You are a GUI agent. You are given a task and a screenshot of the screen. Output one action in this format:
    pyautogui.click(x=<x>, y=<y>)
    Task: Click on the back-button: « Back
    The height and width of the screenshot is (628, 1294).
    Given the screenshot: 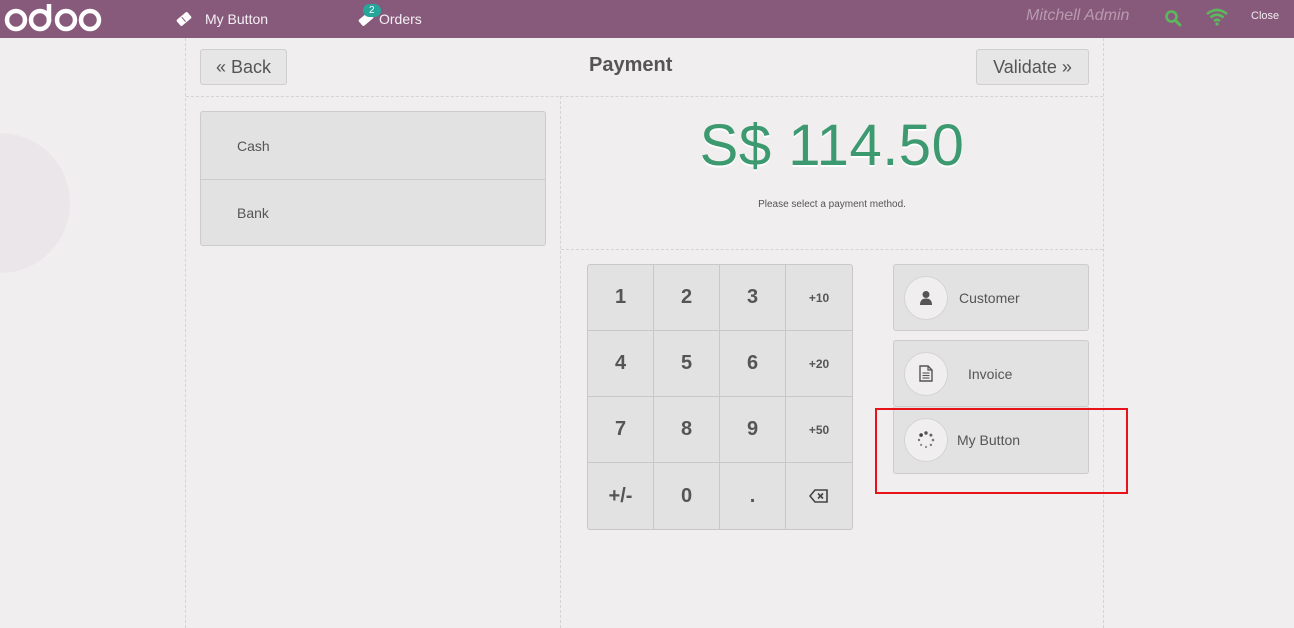 What is the action you would take?
    pyautogui.click(x=243, y=67)
    